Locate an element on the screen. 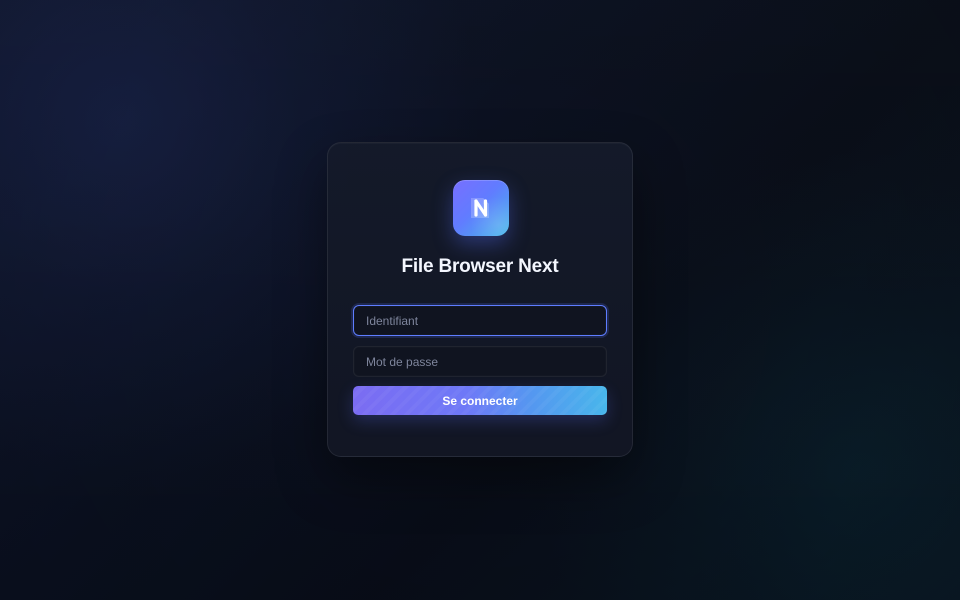 This screenshot has height=600, width=960. file-browser-next-logo-icon is located at coordinates (480, 208).